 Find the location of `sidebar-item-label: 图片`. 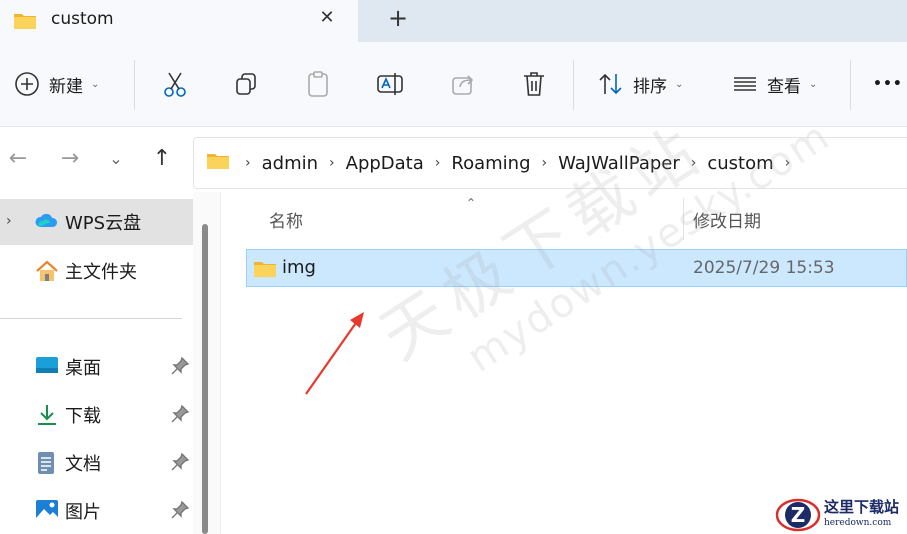

sidebar-item-label: 图片 is located at coordinates (83, 512).